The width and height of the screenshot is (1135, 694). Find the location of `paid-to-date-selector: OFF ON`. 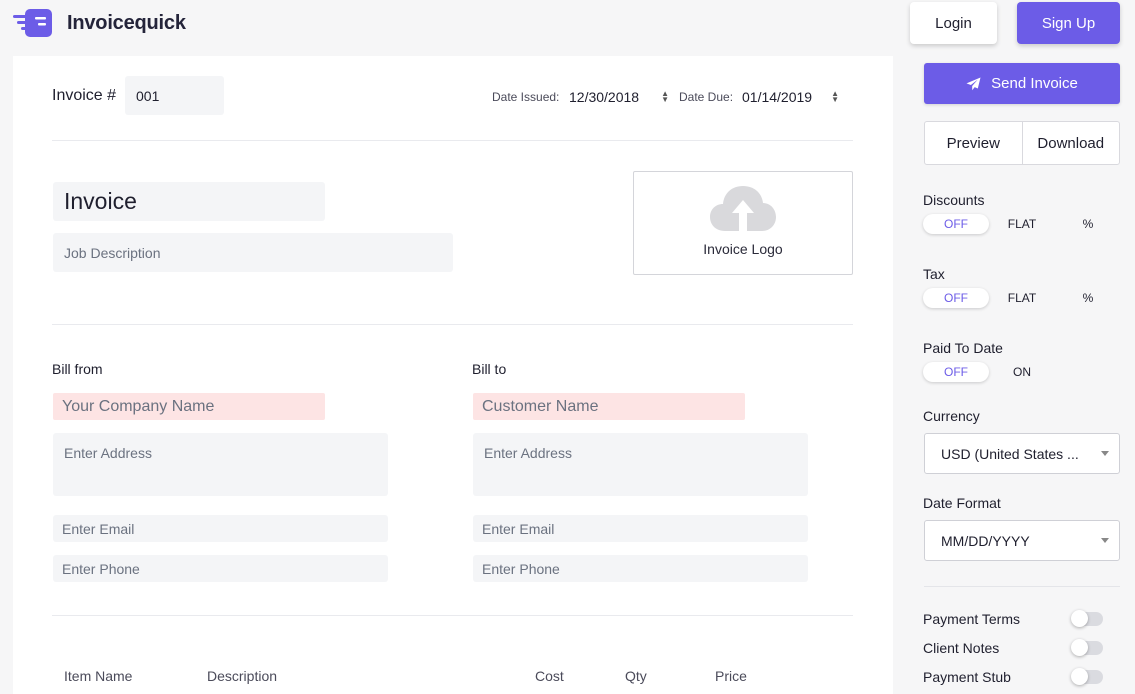

paid-to-date-selector: OFF ON is located at coordinates (989, 372).